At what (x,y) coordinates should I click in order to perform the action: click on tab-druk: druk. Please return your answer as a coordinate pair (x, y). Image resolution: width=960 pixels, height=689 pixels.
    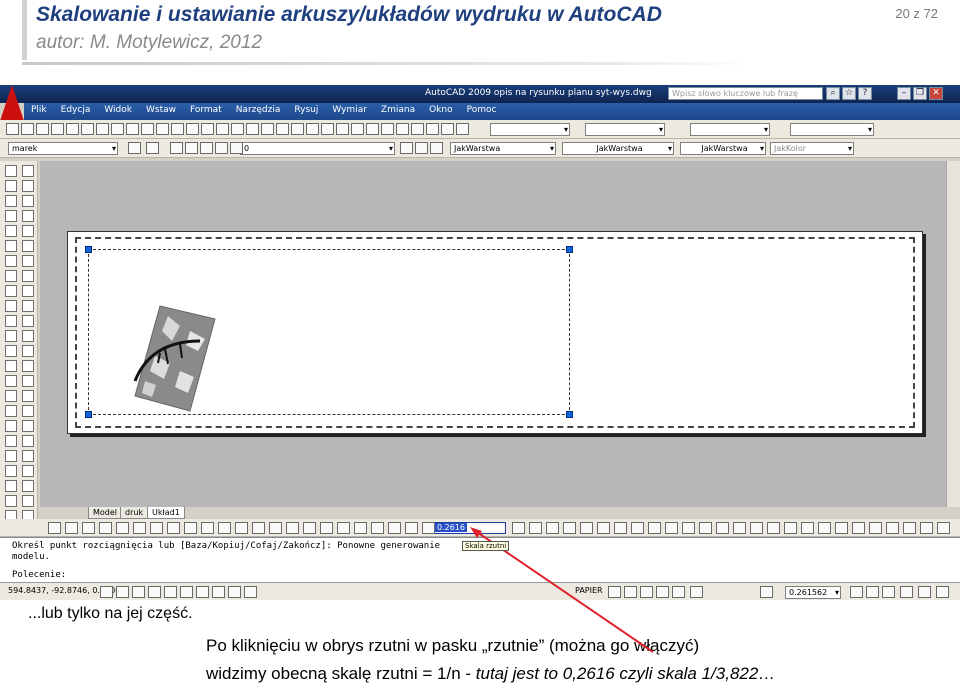
    Looking at the image, I should click on (134, 513).